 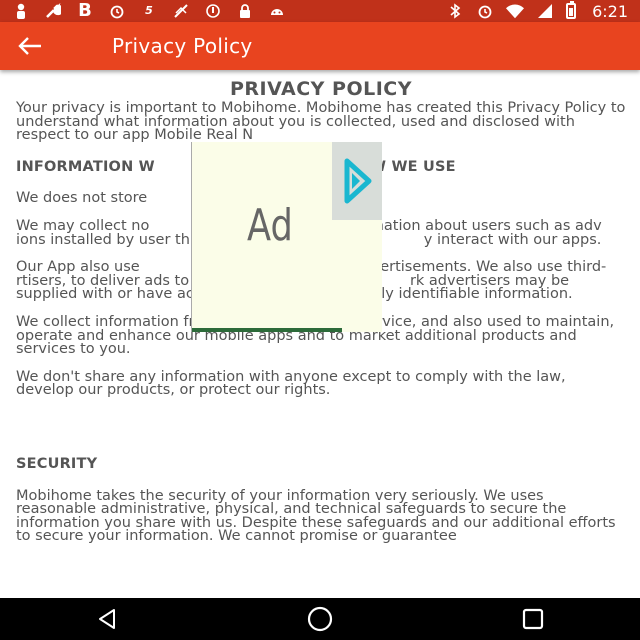 What do you see at coordinates (610, 11) in the screenshot?
I see `clock: 6:21` at bounding box center [610, 11].